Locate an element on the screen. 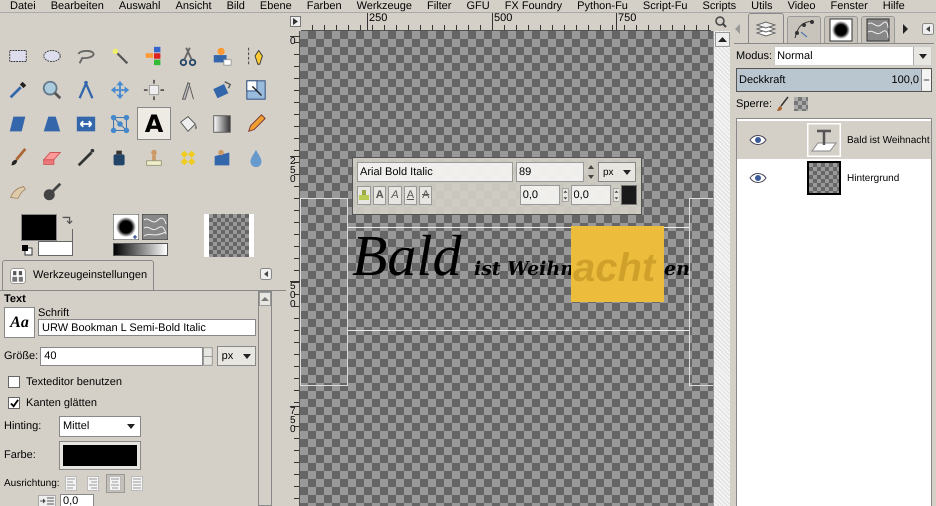 The image size is (936, 506). scrollbar is located at coordinates (265, 398).